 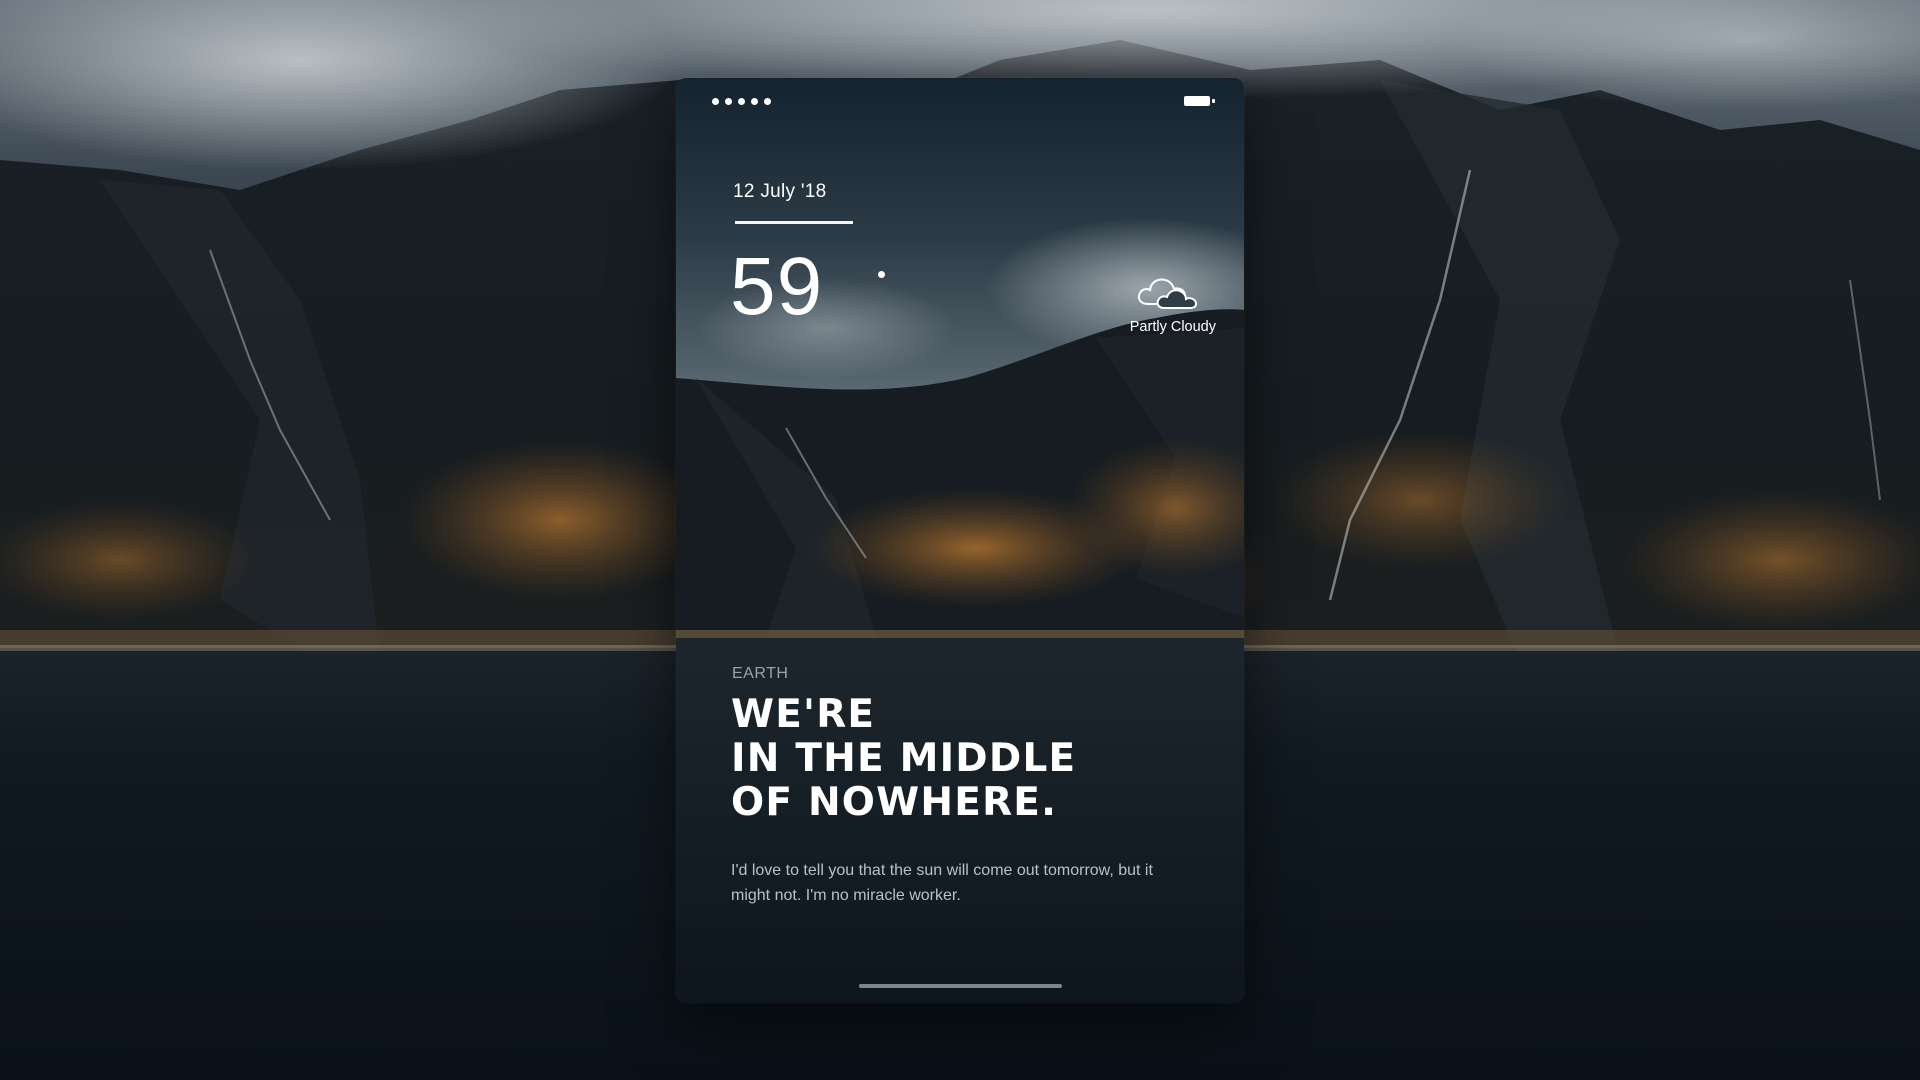 What do you see at coordinates (1200, 101) in the screenshot?
I see `battery-icon` at bounding box center [1200, 101].